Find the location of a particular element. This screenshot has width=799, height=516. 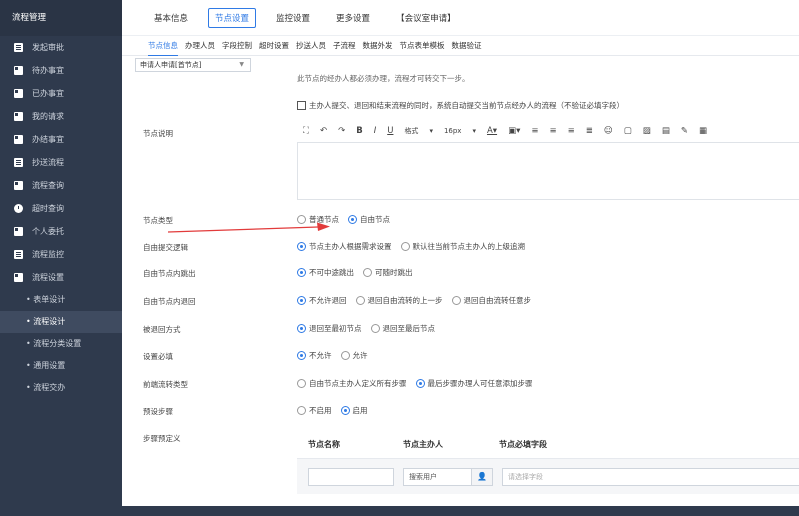

sidebar-item-done: 已办事宜 is located at coordinates (61, 93).